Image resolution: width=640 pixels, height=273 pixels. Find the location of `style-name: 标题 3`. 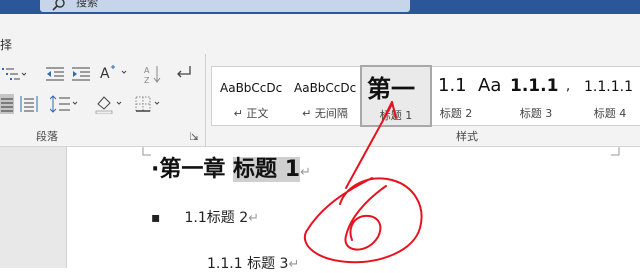

style-name: 标题 3 is located at coordinates (536, 113).